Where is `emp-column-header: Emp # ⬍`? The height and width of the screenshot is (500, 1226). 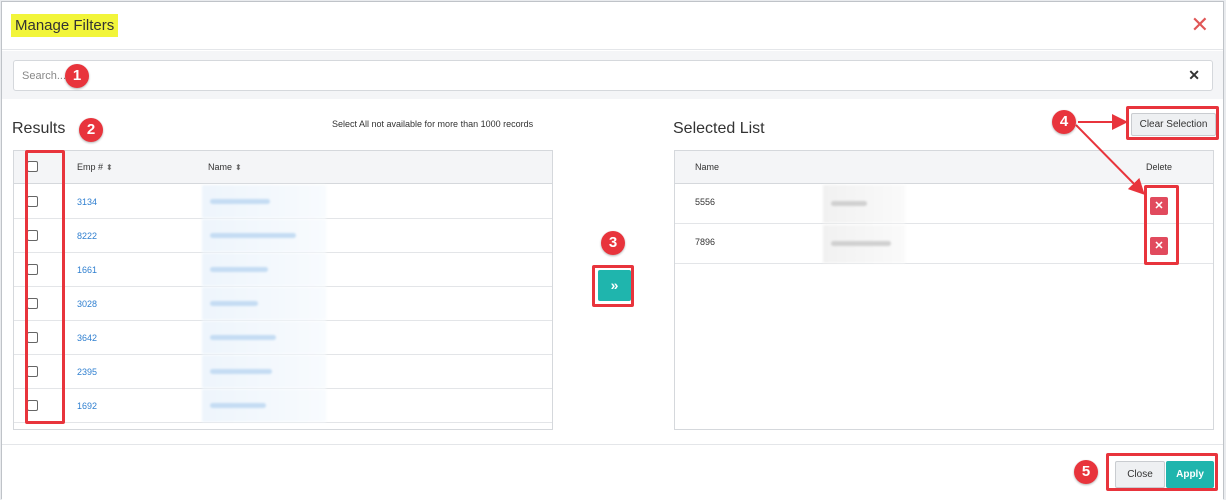 emp-column-header: Emp # ⬍ is located at coordinates (95, 167).